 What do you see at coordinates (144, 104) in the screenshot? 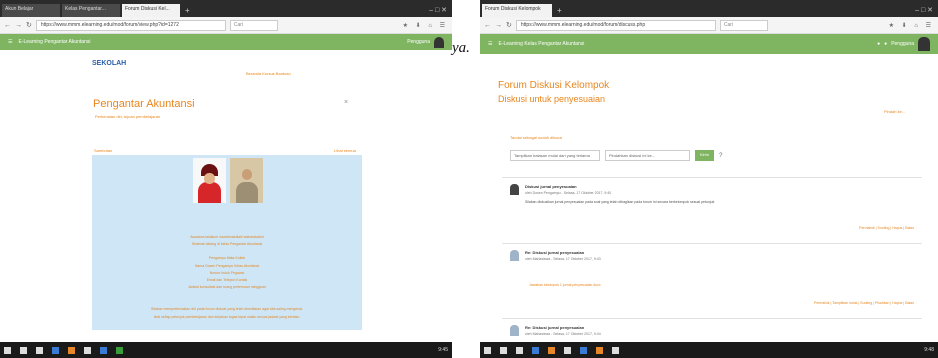
I see `page-title: Pengantar Akuntansi` at bounding box center [144, 104].